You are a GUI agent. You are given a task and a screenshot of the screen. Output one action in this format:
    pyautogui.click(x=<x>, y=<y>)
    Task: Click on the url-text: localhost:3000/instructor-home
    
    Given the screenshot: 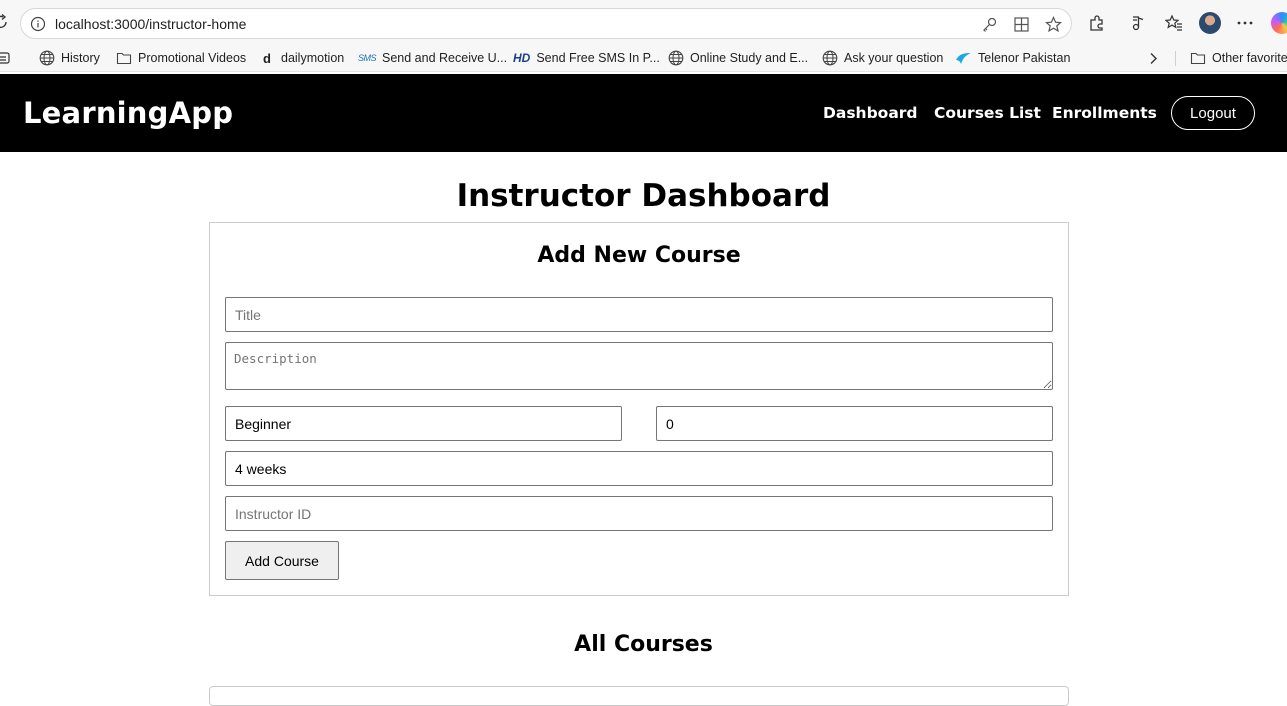 What is the action you would take?
    pyautogui.click(x=150, y=24)
    